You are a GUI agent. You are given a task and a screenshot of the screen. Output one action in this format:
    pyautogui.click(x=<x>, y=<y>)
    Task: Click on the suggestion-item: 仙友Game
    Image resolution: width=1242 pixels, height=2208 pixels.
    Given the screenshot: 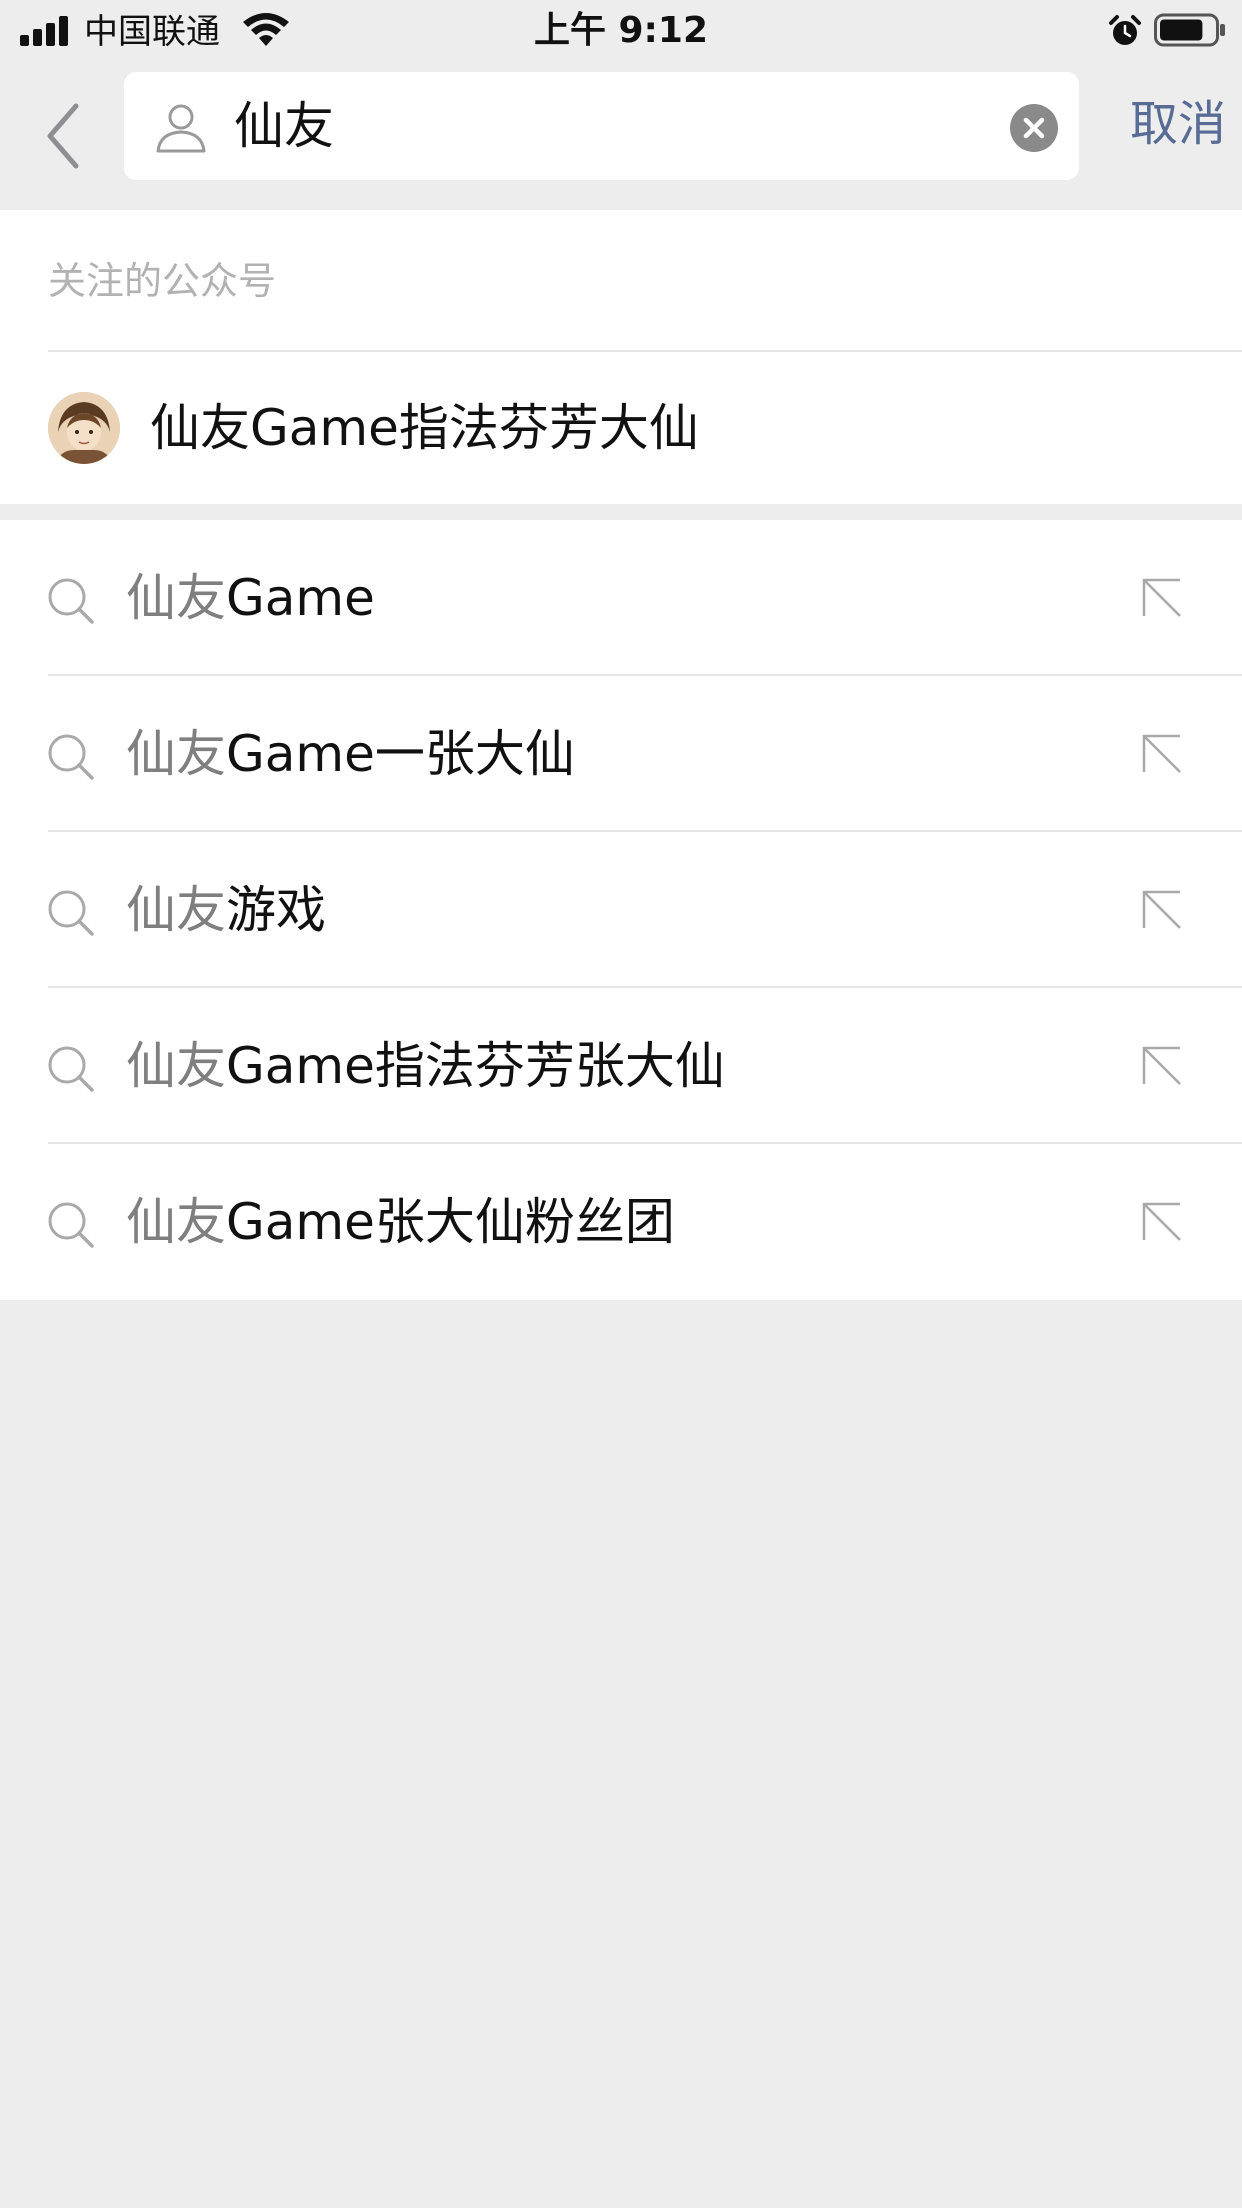 What is the action you would take?
    pyautogui.click(x=621, y=598)
    